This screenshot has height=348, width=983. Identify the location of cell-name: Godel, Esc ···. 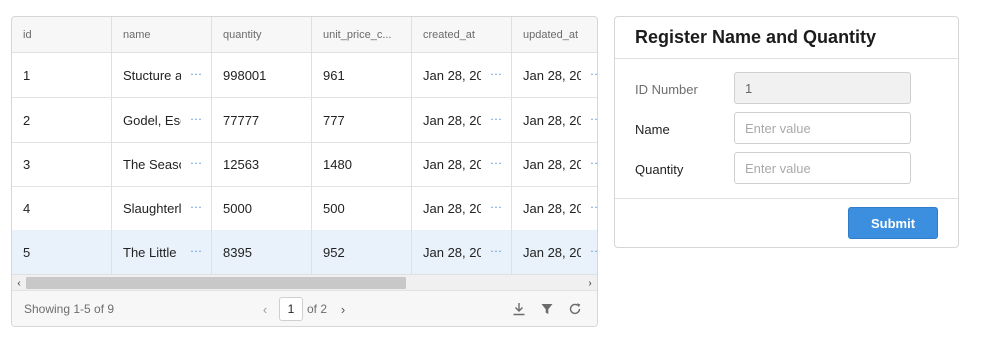
(162, 120).